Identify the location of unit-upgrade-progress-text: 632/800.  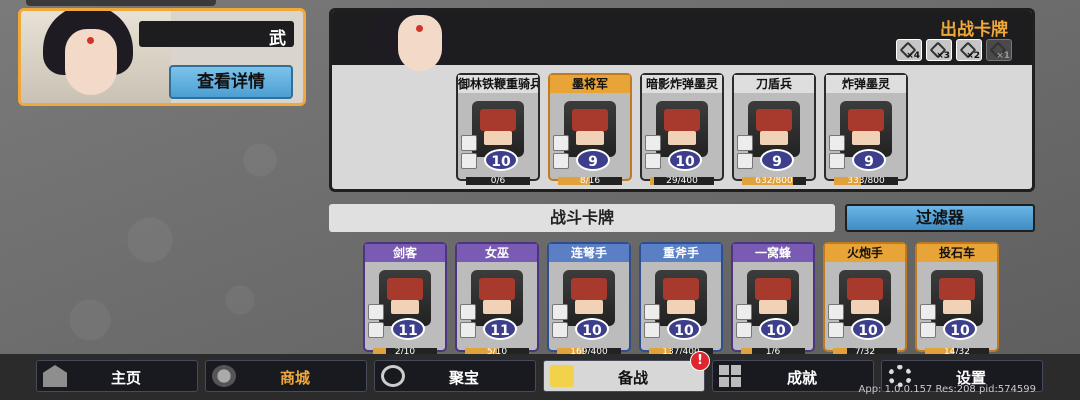
(774, 181).